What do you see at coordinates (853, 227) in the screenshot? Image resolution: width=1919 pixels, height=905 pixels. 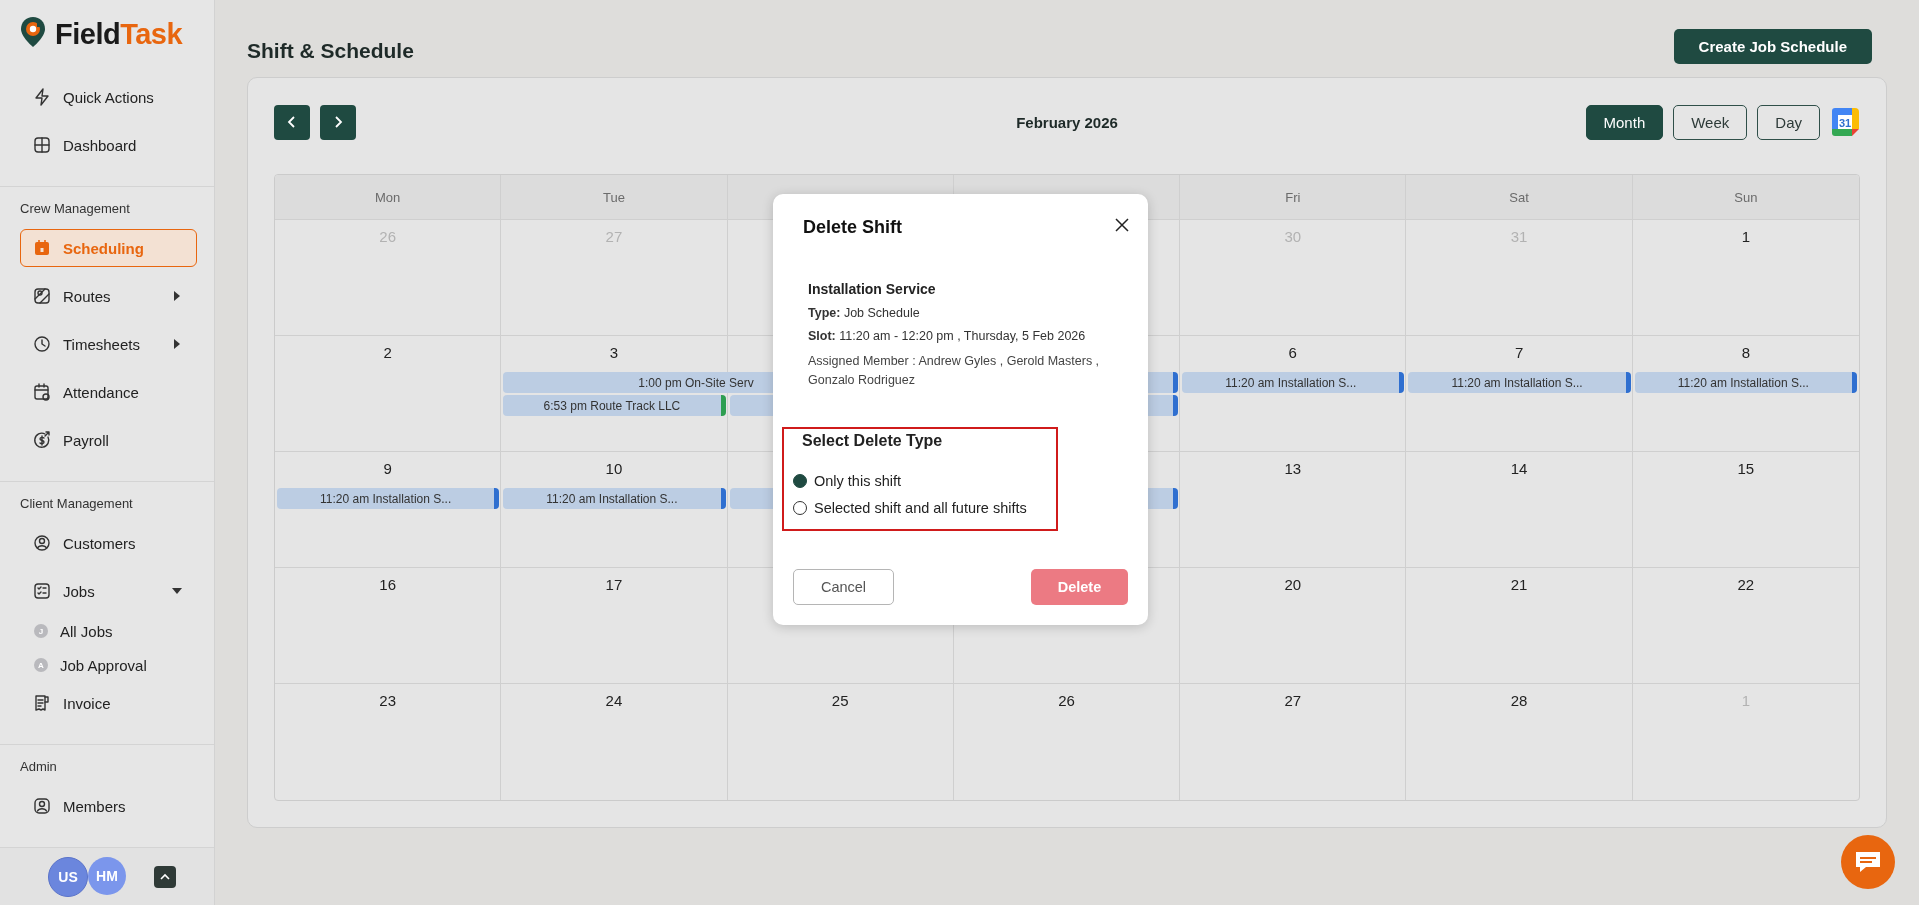 I see `dialog-title: Delete Shift` at bounding box center [853, 227].